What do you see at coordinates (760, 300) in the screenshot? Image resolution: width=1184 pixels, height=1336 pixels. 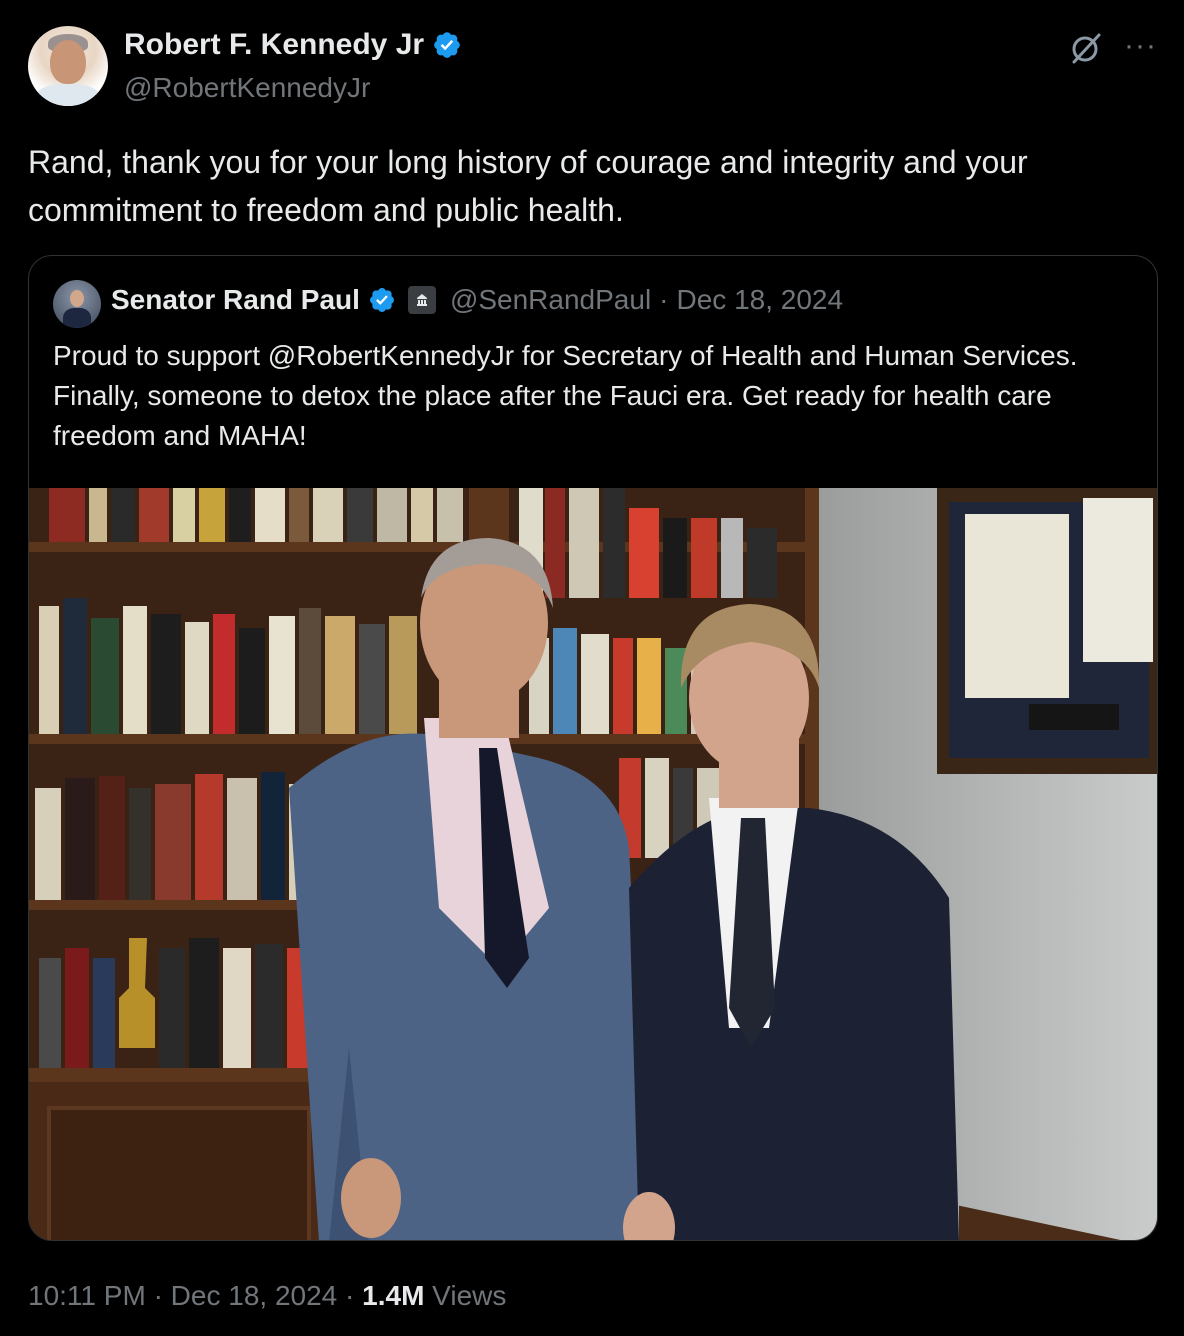 I see `quoted-tweet-date: Dec 18, 2024` at bounding box center [760, 300].